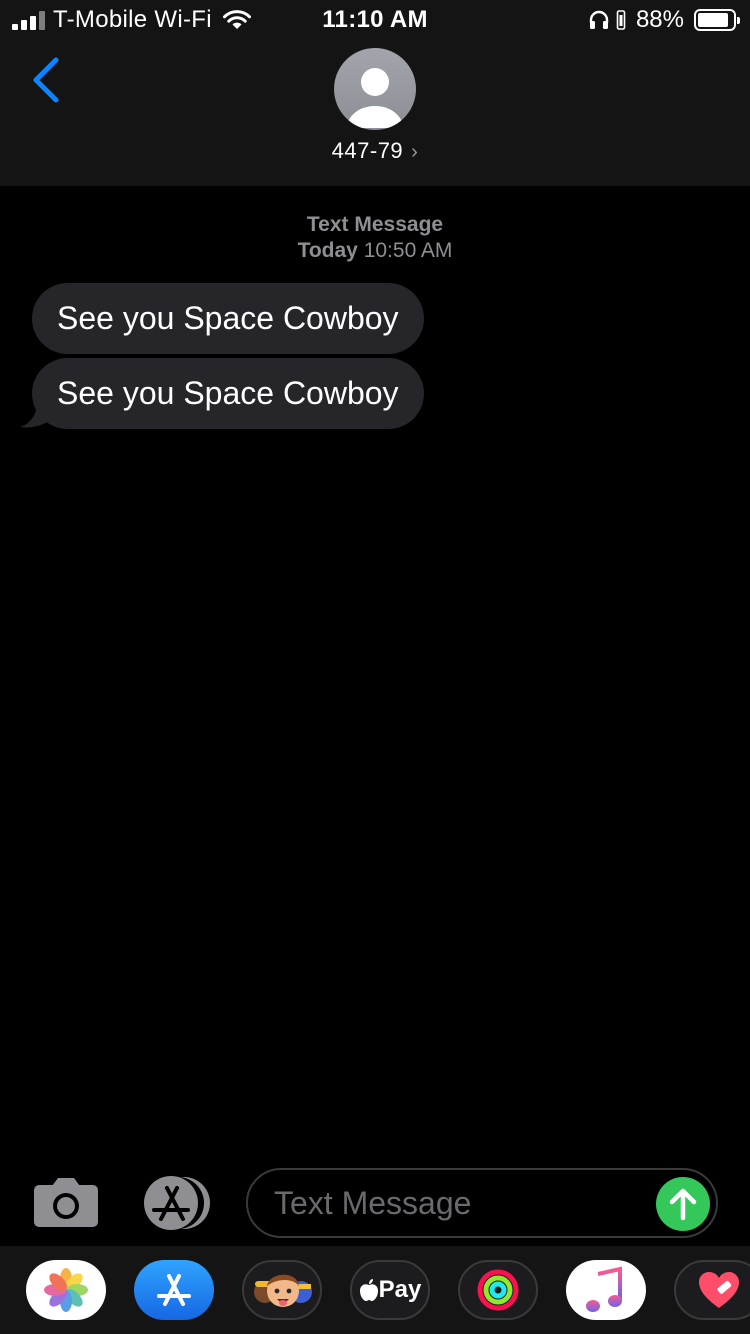 This screenshot has height=1334, width=750. Describe the element at coordinates (400, 1289) in the screenshot. I see `apple-pay-label: Pay` at that location.